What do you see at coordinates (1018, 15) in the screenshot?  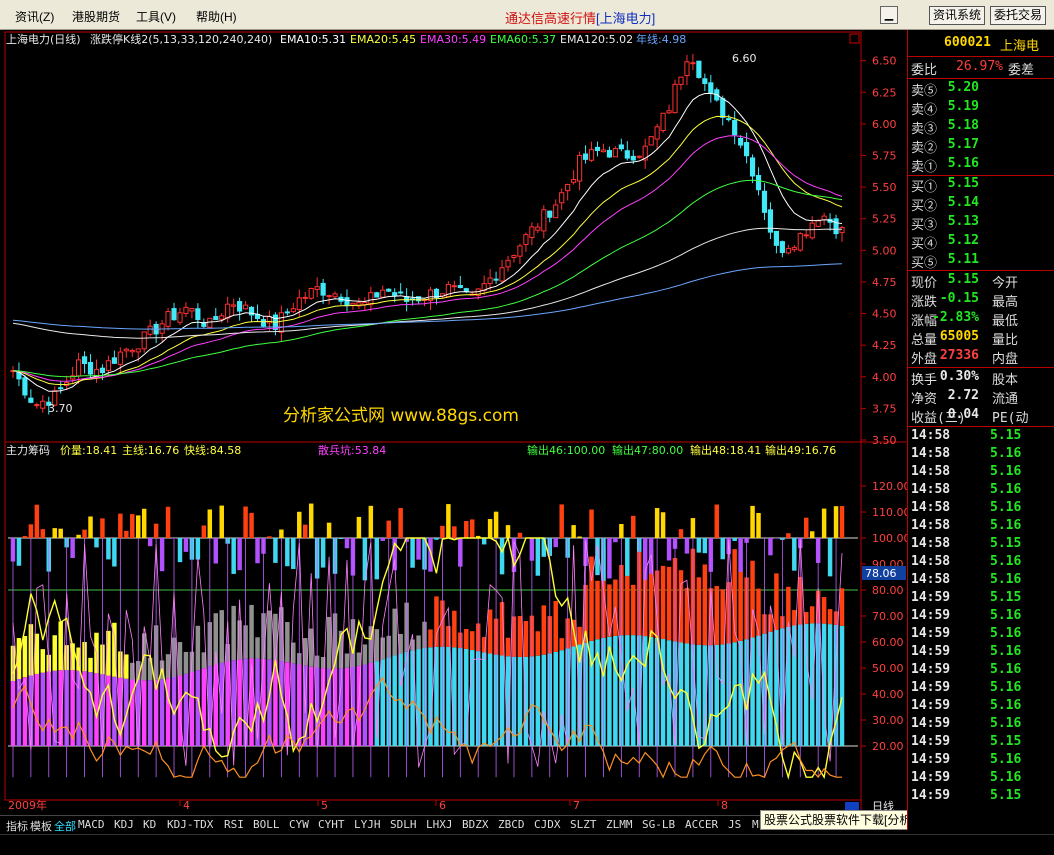 I see `trade-button: 委托交易` at bounding box center [1018, 15].